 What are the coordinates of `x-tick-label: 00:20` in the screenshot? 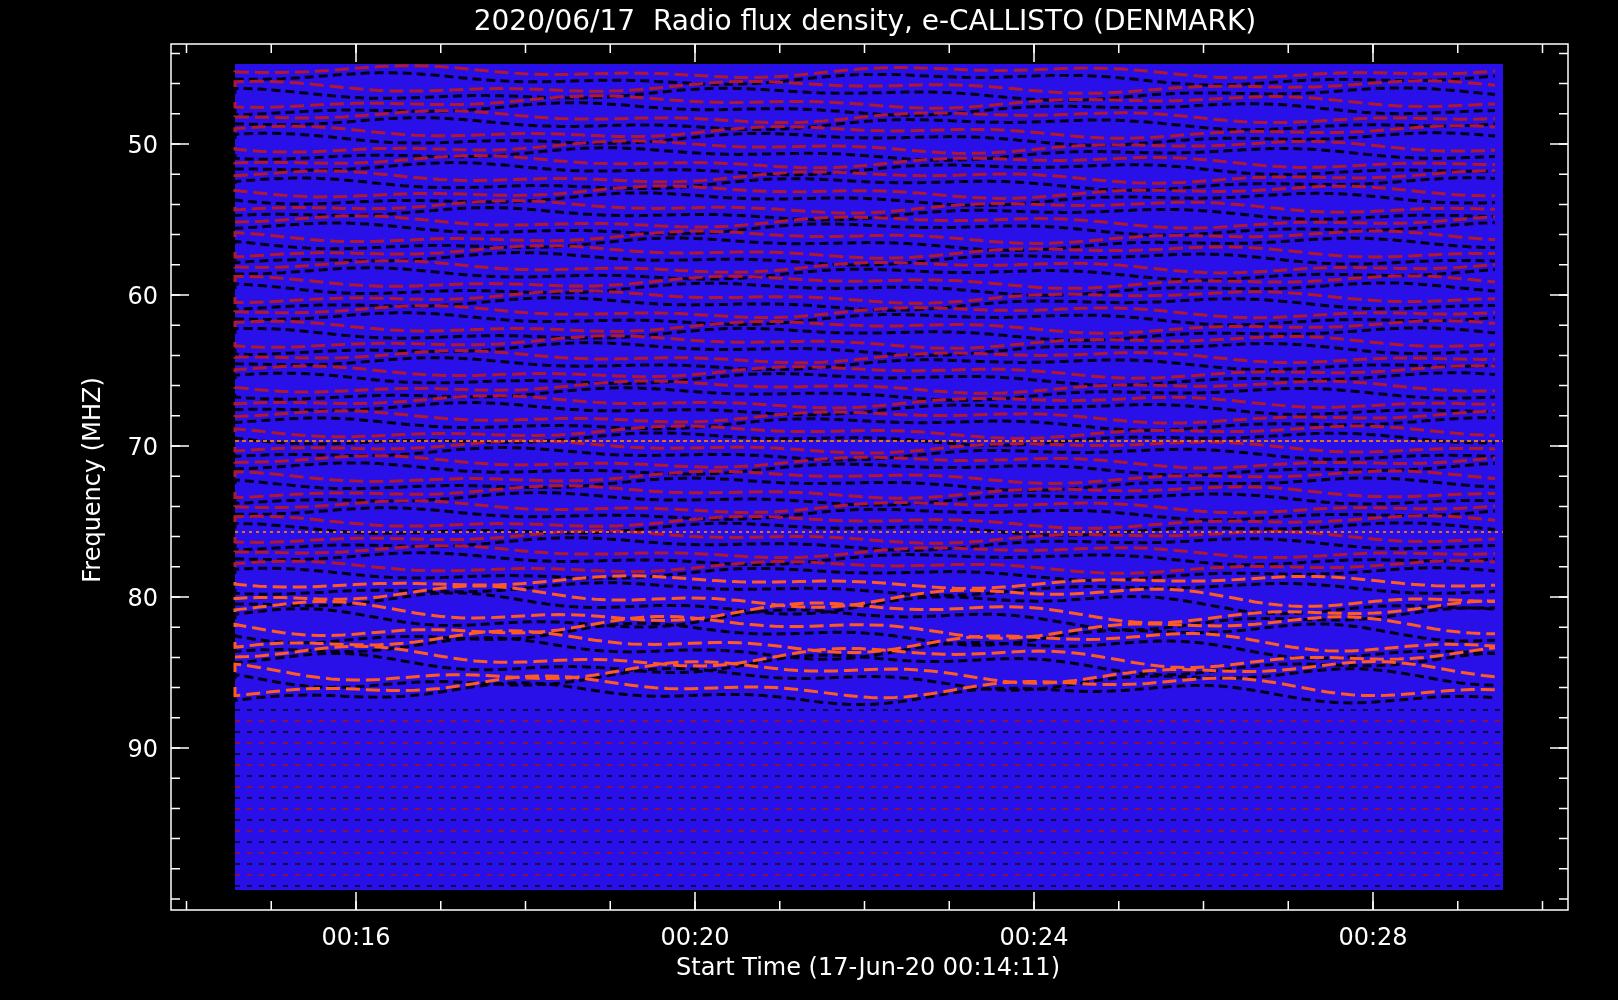 It's located at (695, 937).